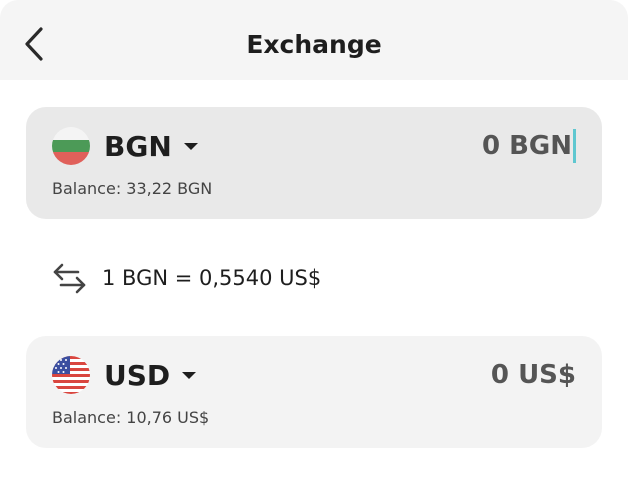  I want to click on exchange-rate-row: 1 BGN = 0,5540 US$, so click(186, 278).